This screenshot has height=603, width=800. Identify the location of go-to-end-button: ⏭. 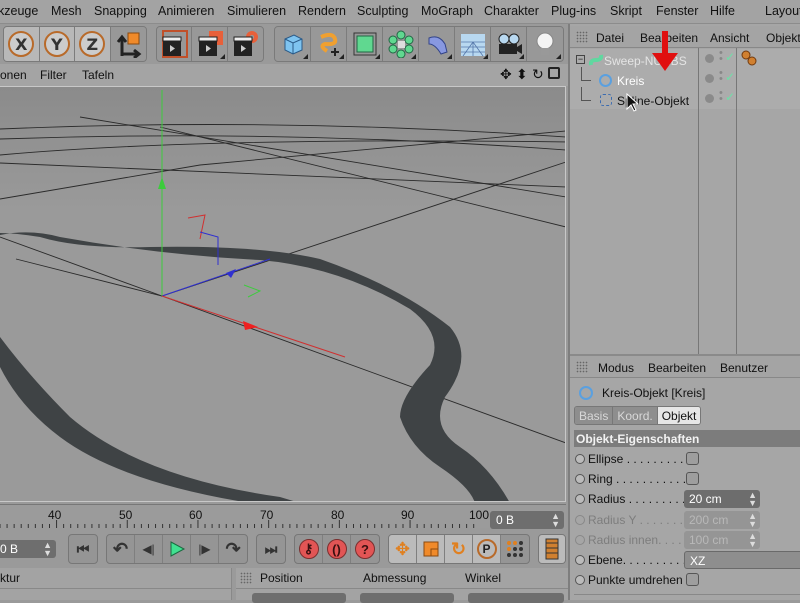
(271, 549).